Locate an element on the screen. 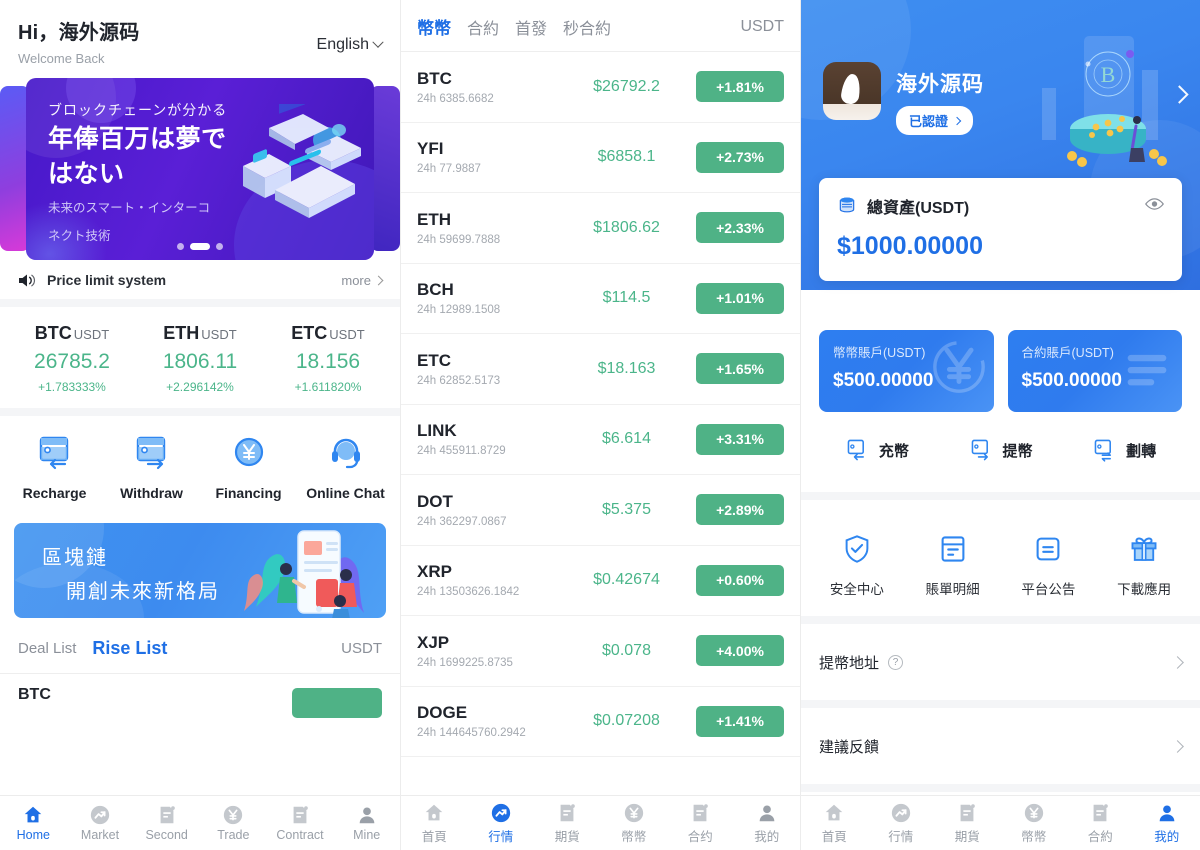 The height and width of the screenshot is (850, 1200). table-row: LINK 24h 455911.8729 $6.614 +3.31% is located at coordinates (600, 440).